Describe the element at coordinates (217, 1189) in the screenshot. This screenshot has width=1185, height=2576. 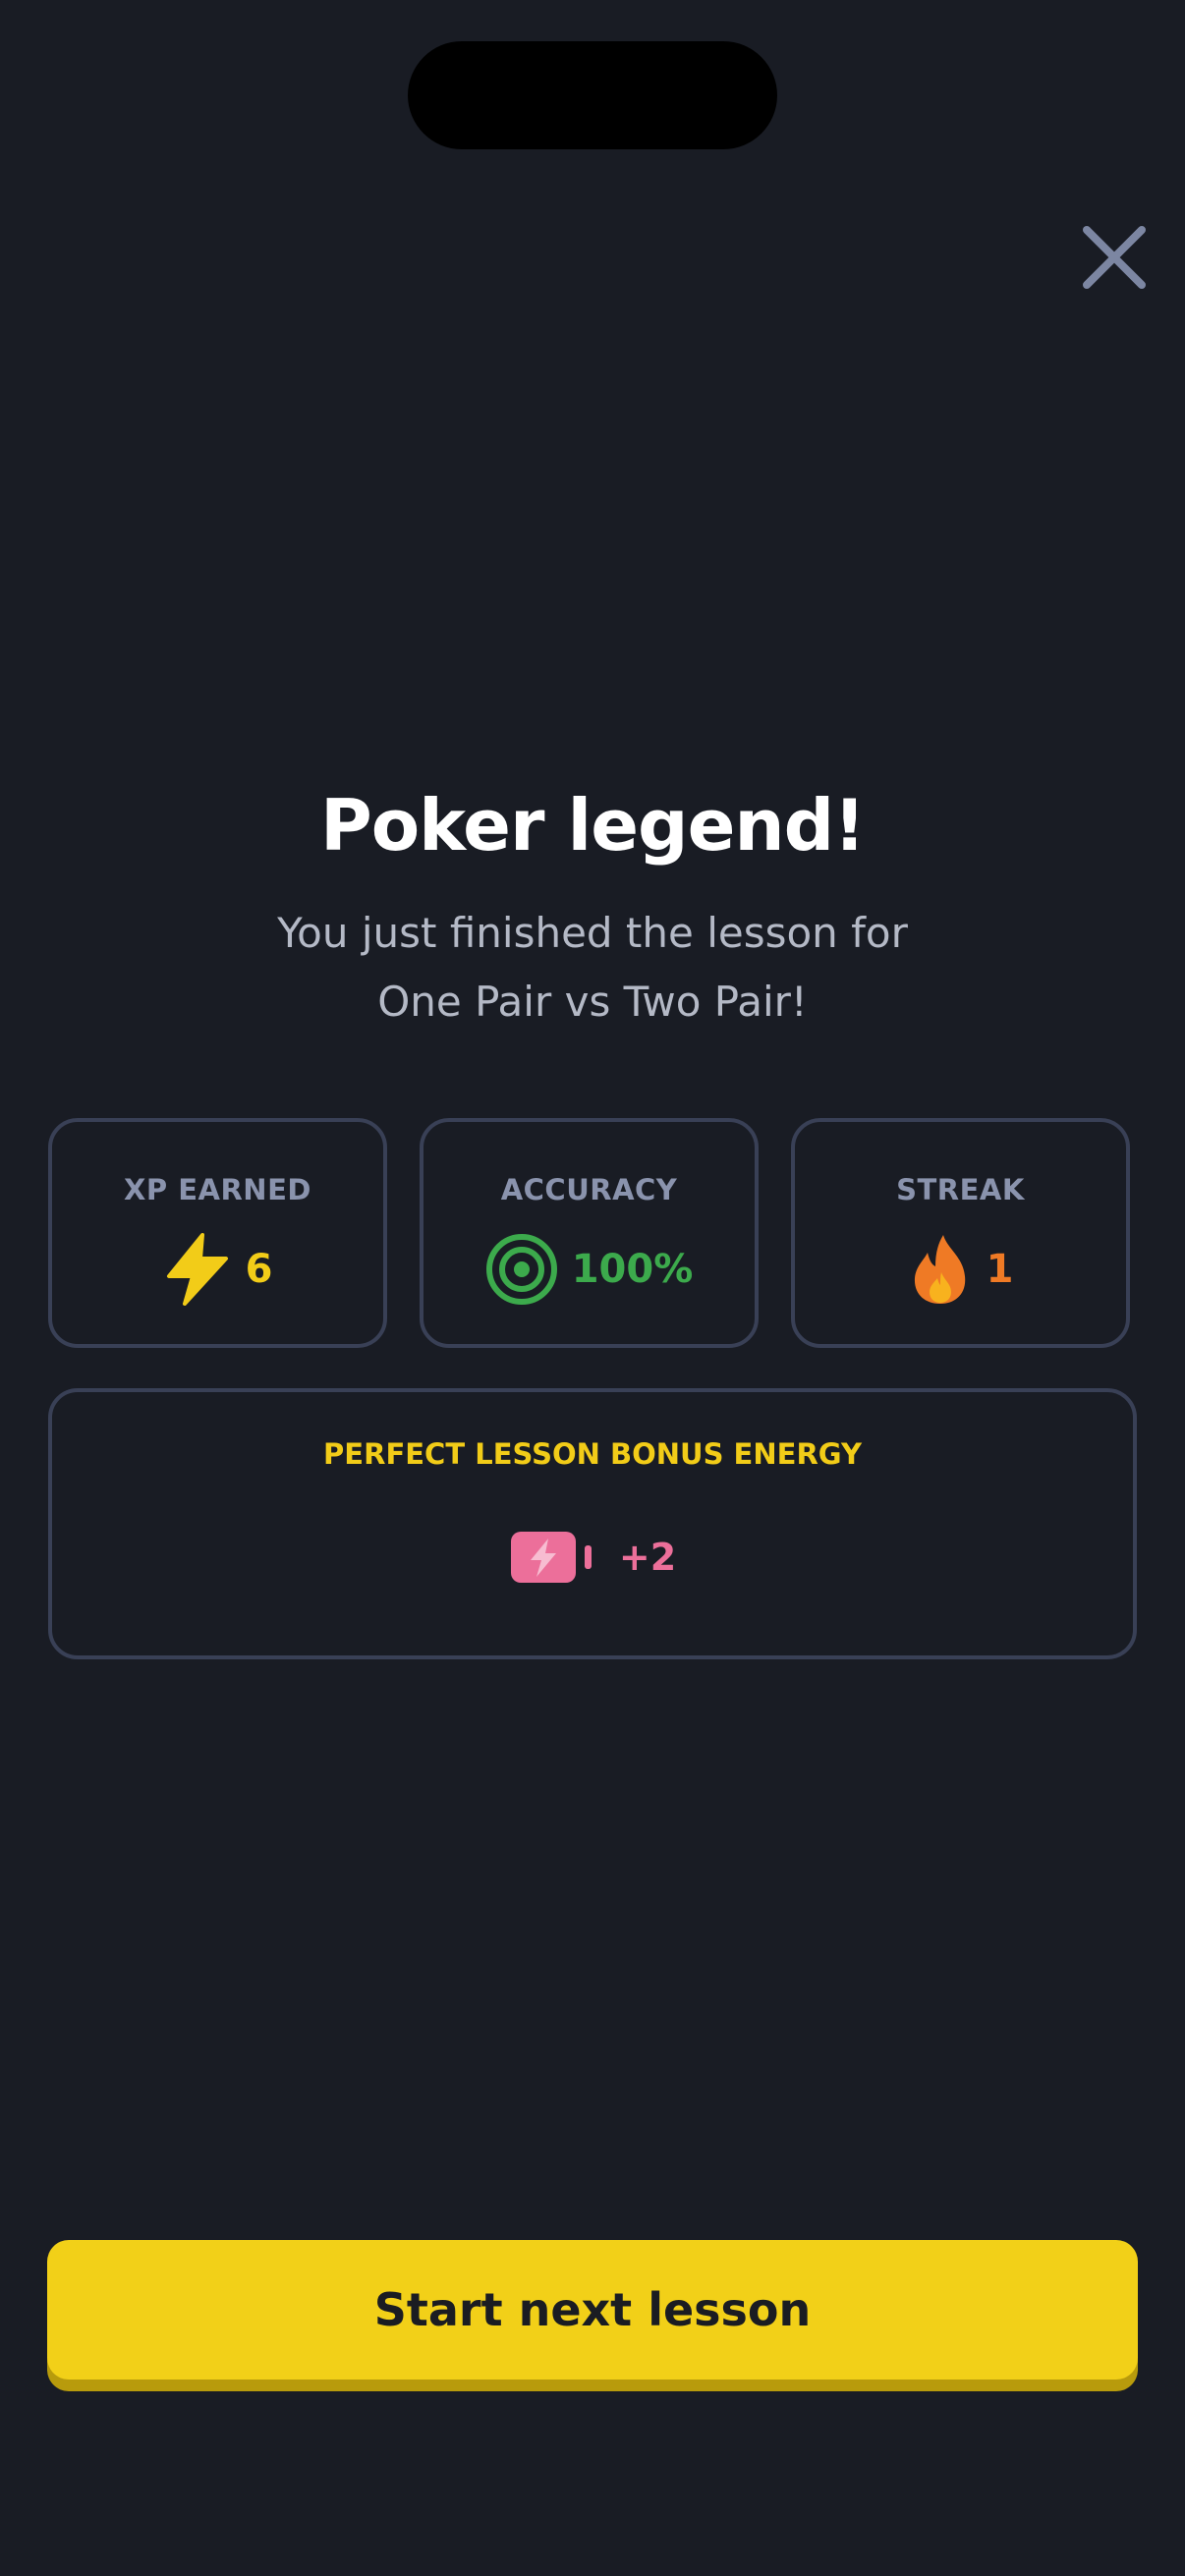
I see `xp-earned-label: XP EARNED` at that location.